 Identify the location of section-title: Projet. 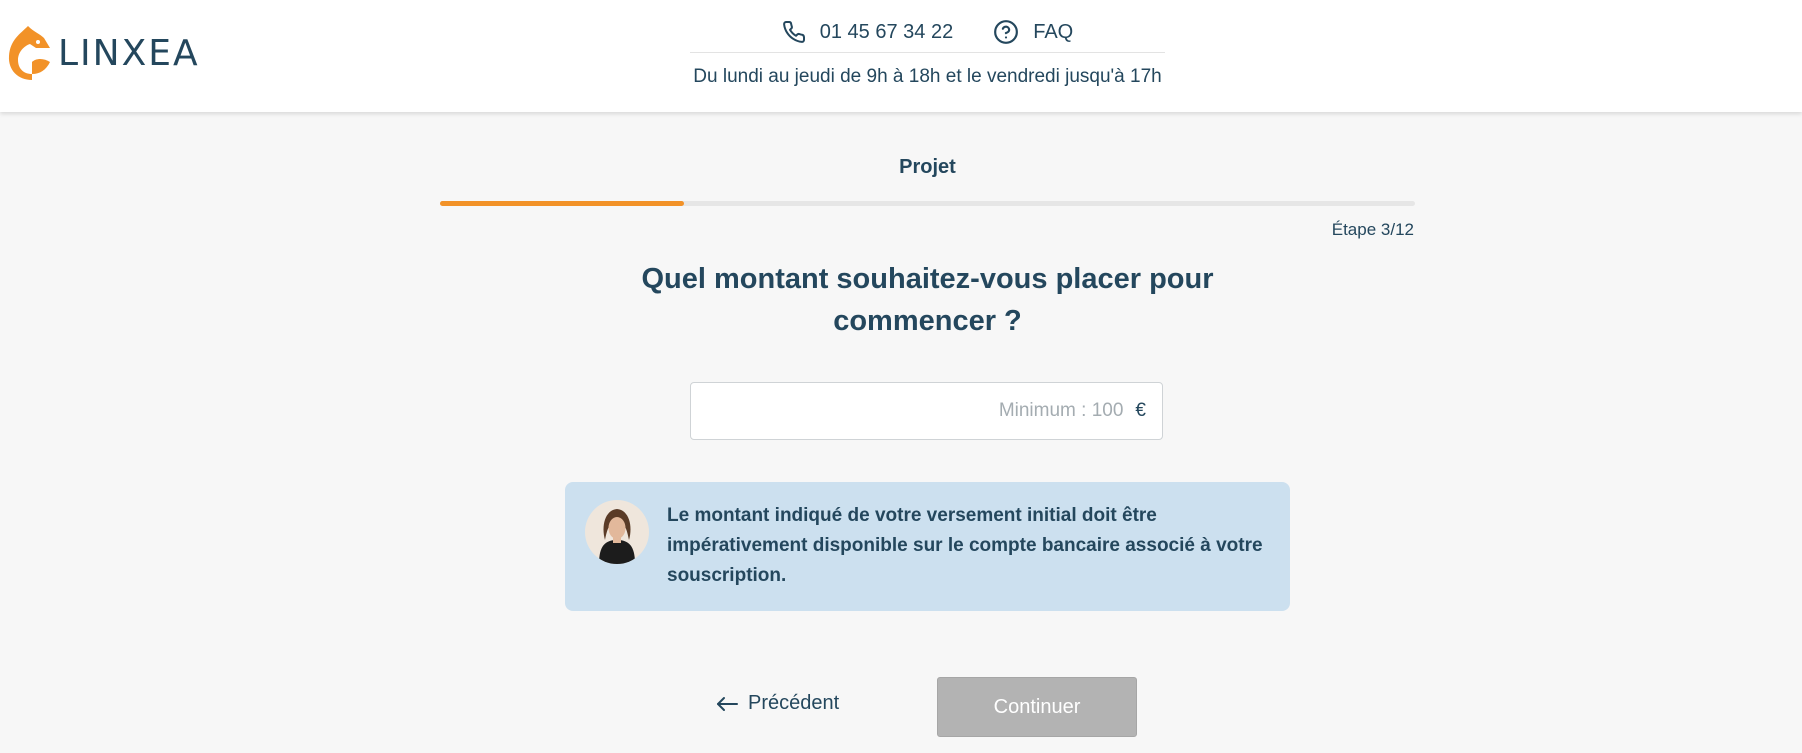
(927, 167).